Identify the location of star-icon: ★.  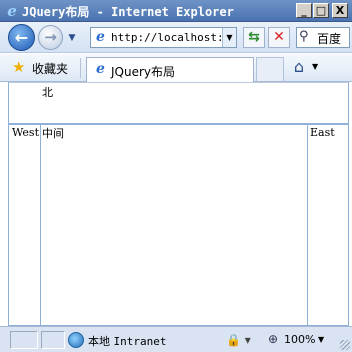
(18, 67).